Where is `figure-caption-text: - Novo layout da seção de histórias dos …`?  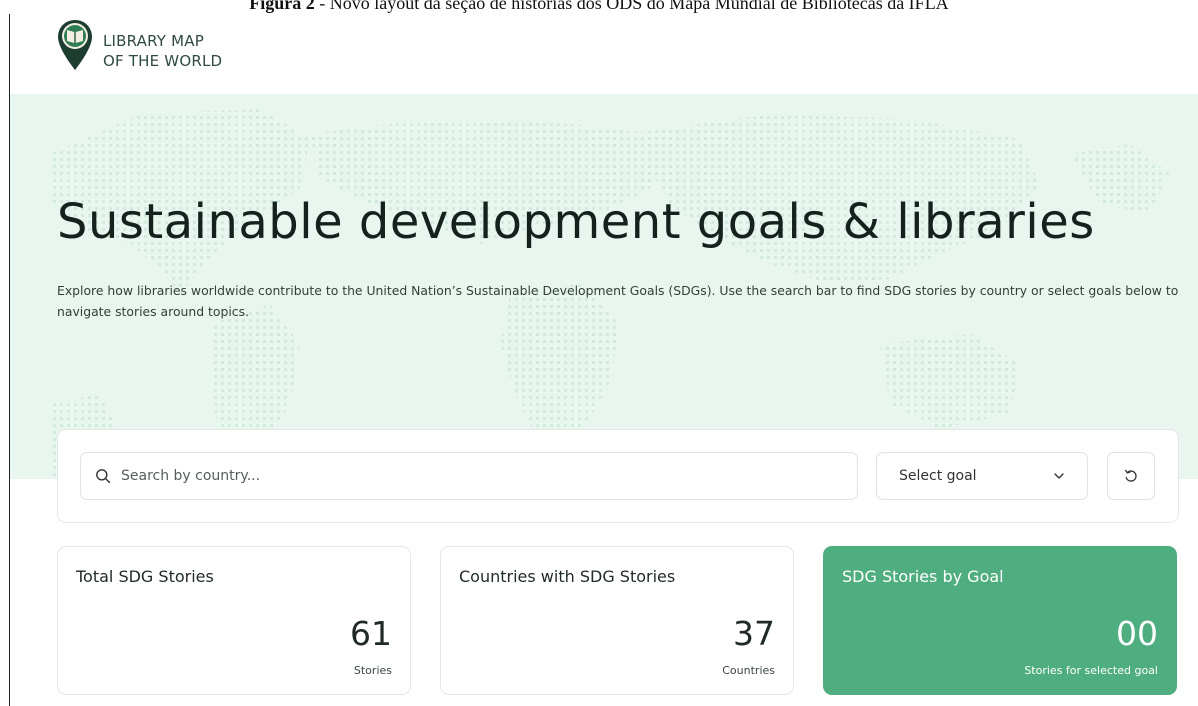
figure-caption-text: - Novo layout da seção de histórias dos … is located at coordinates (631, 6).